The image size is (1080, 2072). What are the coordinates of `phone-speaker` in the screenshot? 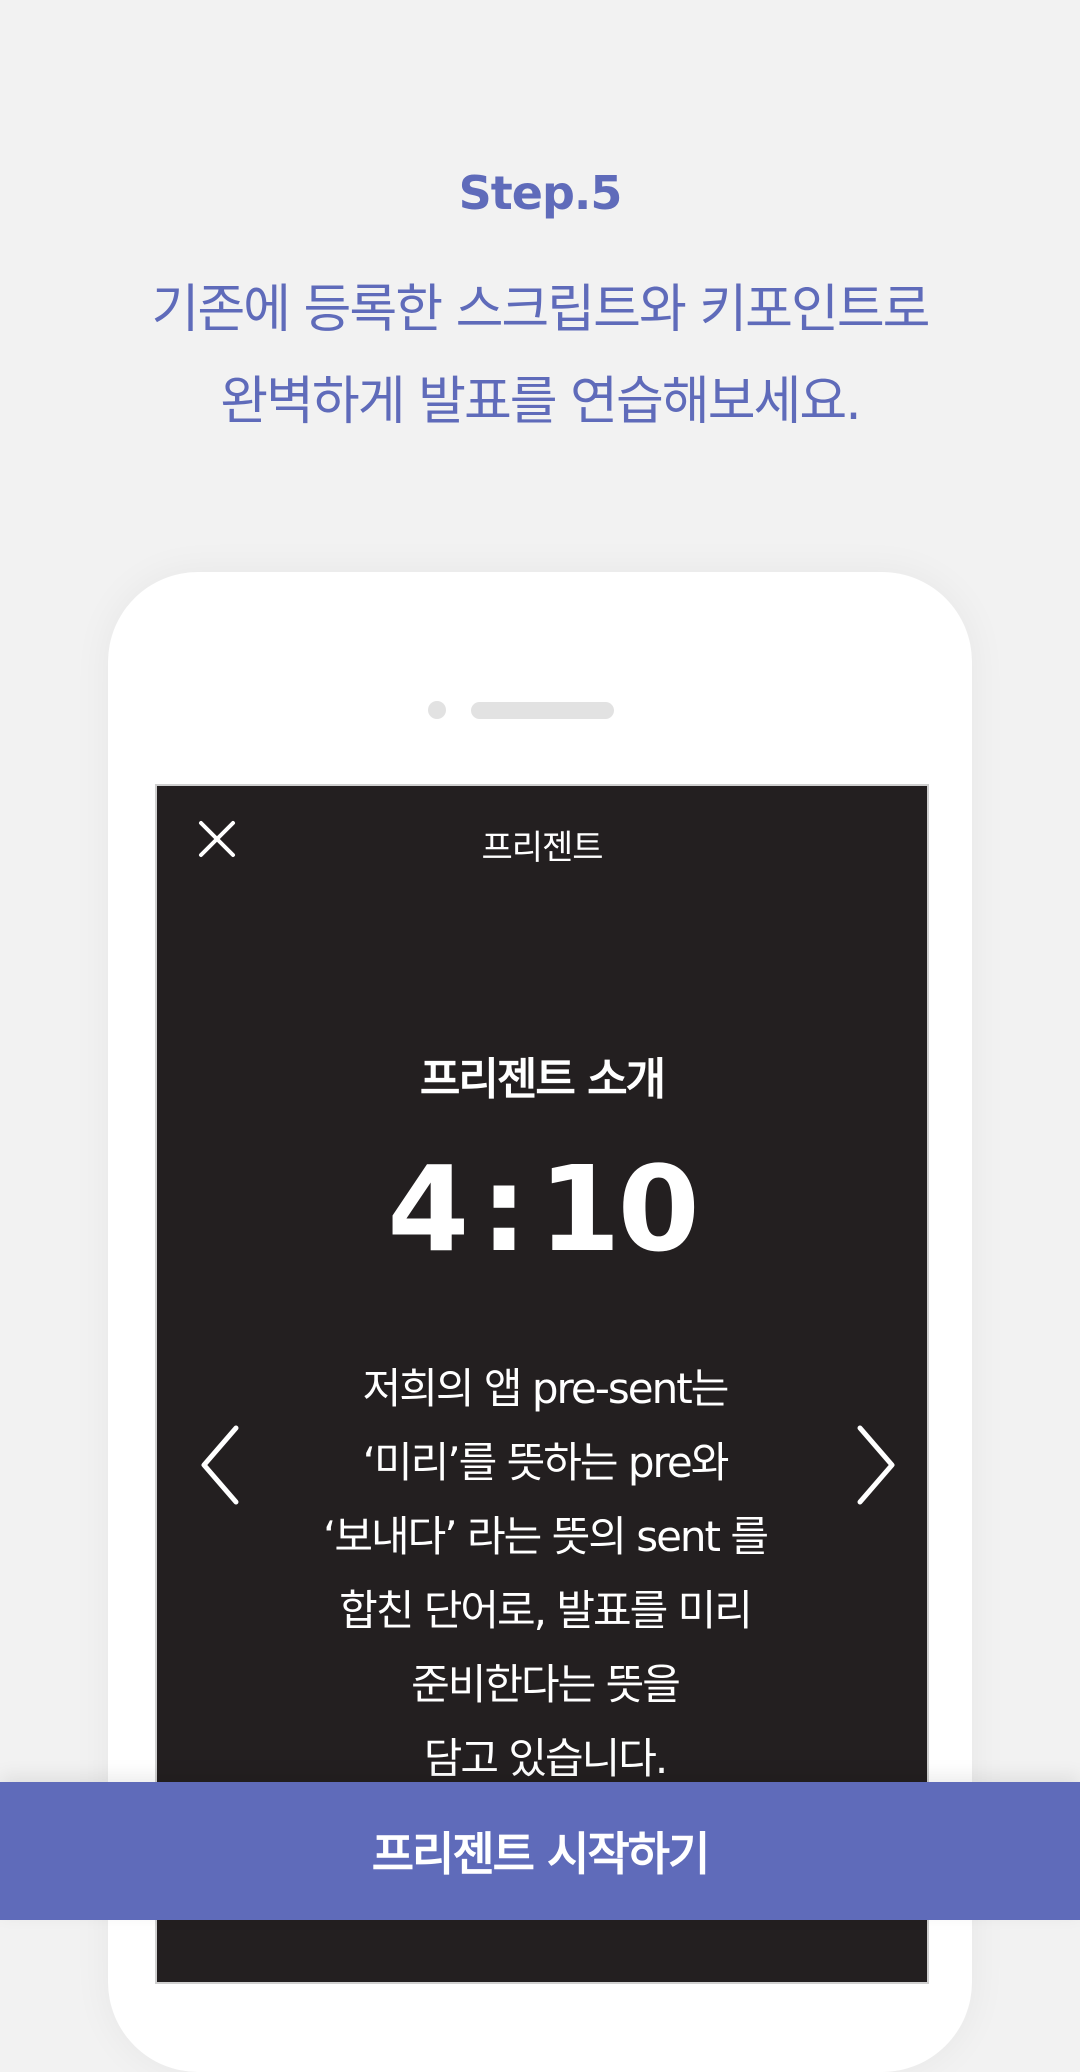 It's located at (542, 710).